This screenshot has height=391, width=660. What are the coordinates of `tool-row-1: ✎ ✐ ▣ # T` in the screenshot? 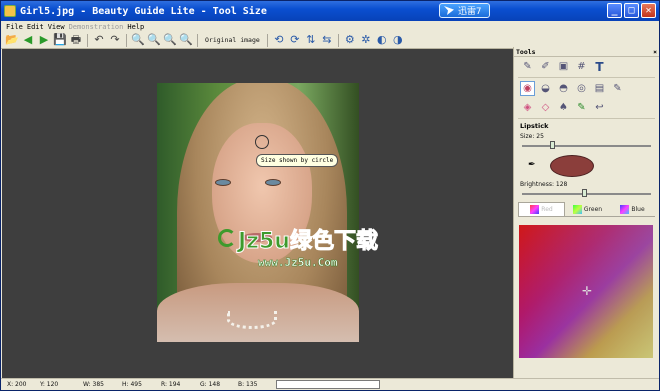 It's located at (586, 66).